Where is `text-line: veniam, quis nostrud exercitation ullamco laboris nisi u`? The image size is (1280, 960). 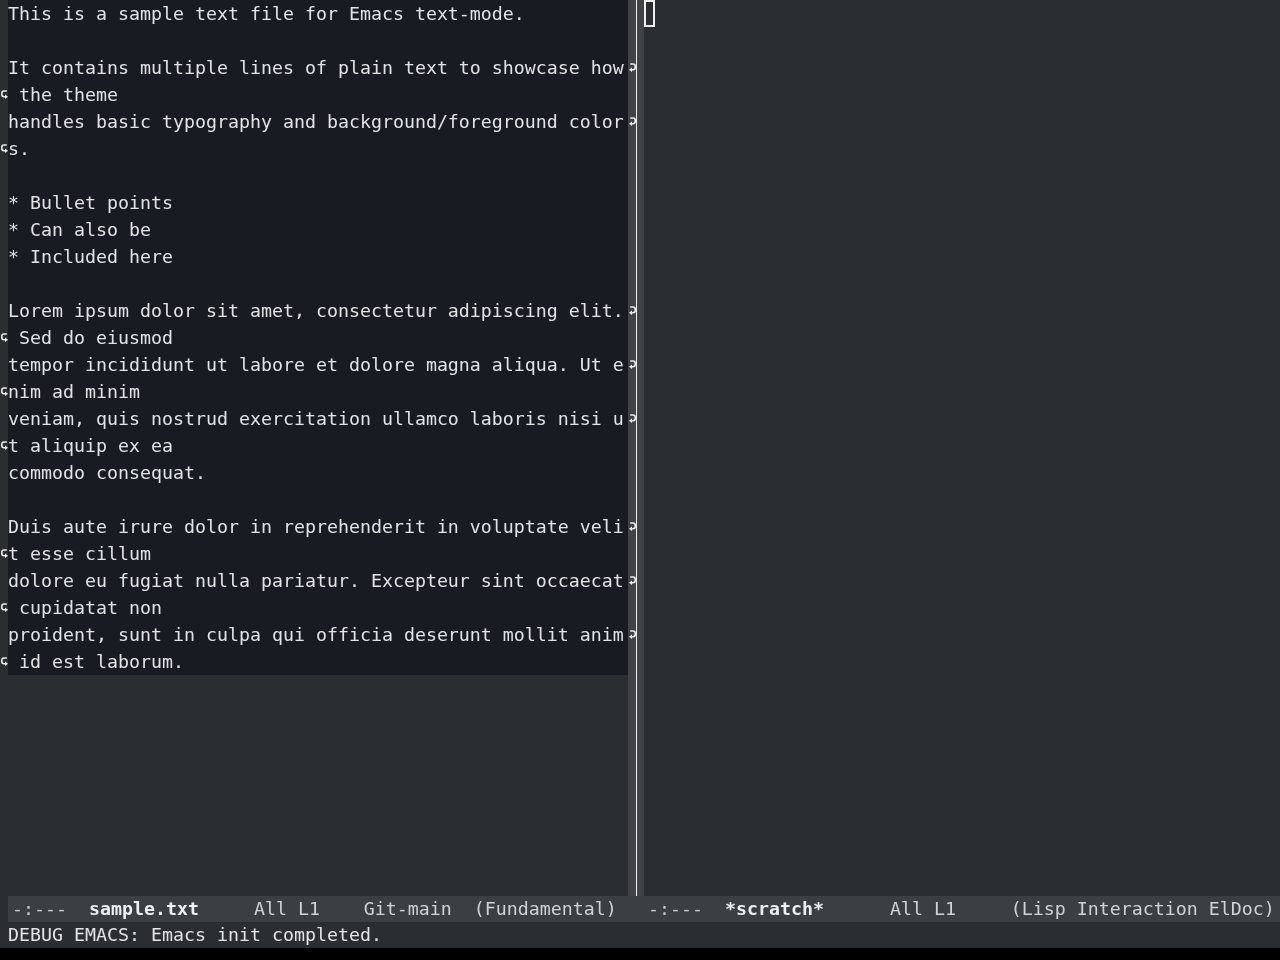
text-line: veniam, quis nostrud exercitation ullamco laboris nisi u is located at coordinates (316, 418).